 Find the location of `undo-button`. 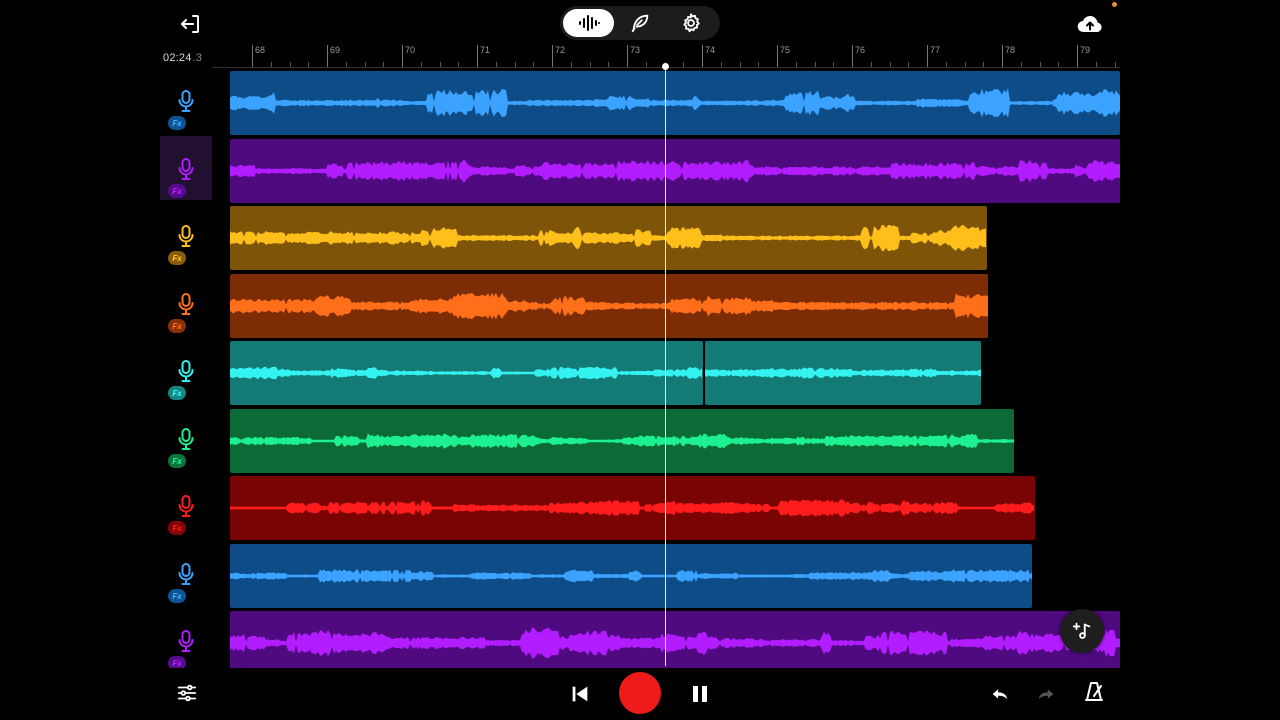

undo-button is located at coordinates (1000, 694).